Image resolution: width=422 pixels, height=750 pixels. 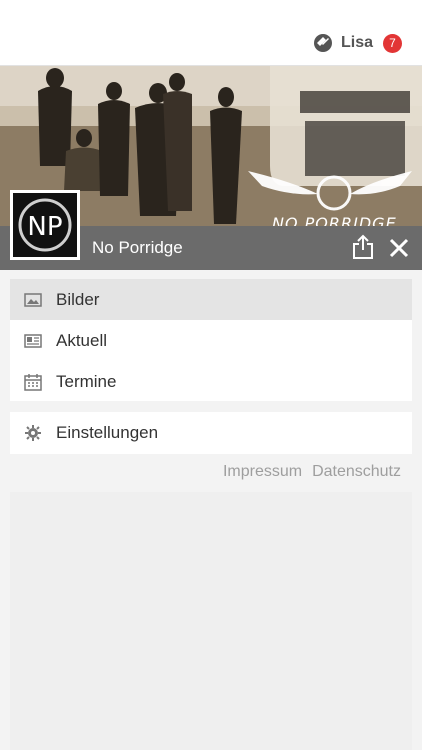 I want to click on avatar-text: NP, so click(x=44, y=227).